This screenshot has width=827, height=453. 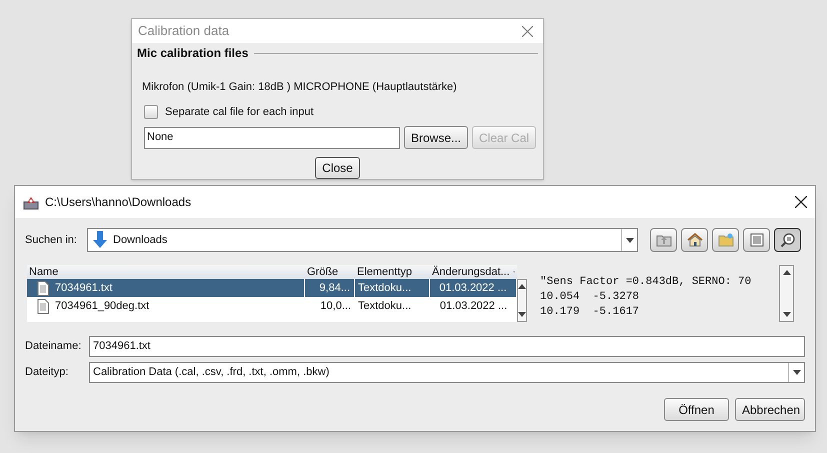 What do you see at coordinates (83, 288) in the screenshot?
I see `file-name: 7034961.txt` at bounding box center [83, 288].